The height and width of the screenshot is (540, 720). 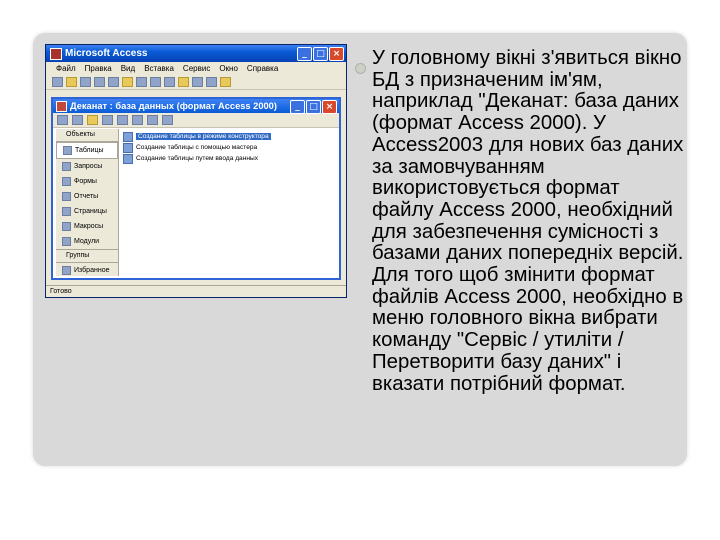 What do you see at coordinates (167, 120) in the screenshot?
I see `details-view-icon` at bounding box center [167, 120].